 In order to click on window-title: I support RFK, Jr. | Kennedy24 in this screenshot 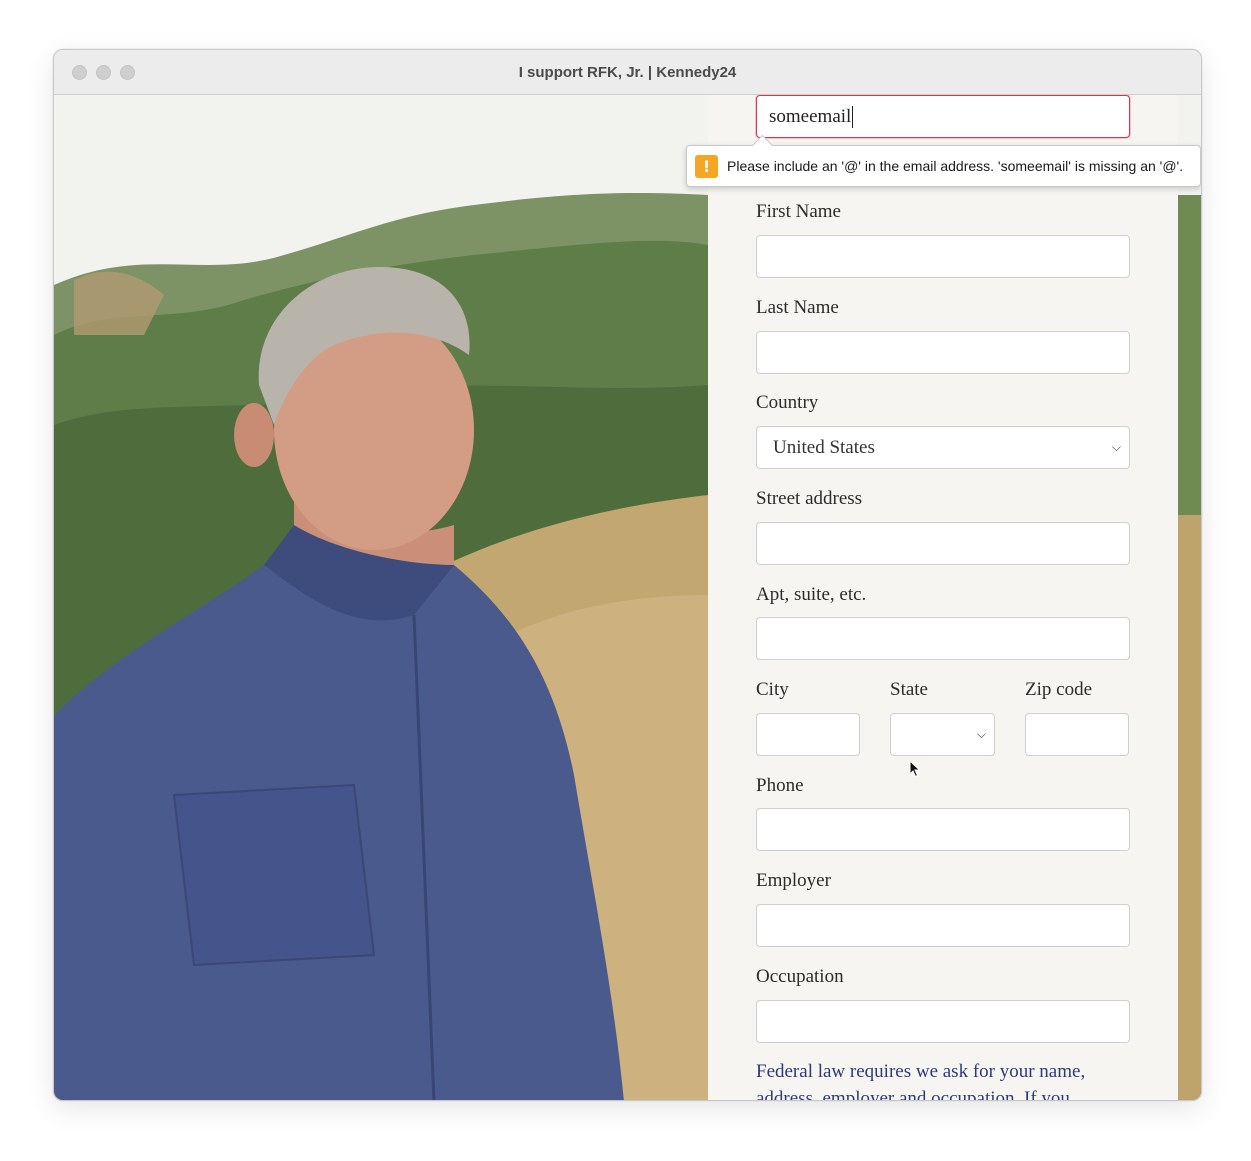, I will do `click(627, 72)`.